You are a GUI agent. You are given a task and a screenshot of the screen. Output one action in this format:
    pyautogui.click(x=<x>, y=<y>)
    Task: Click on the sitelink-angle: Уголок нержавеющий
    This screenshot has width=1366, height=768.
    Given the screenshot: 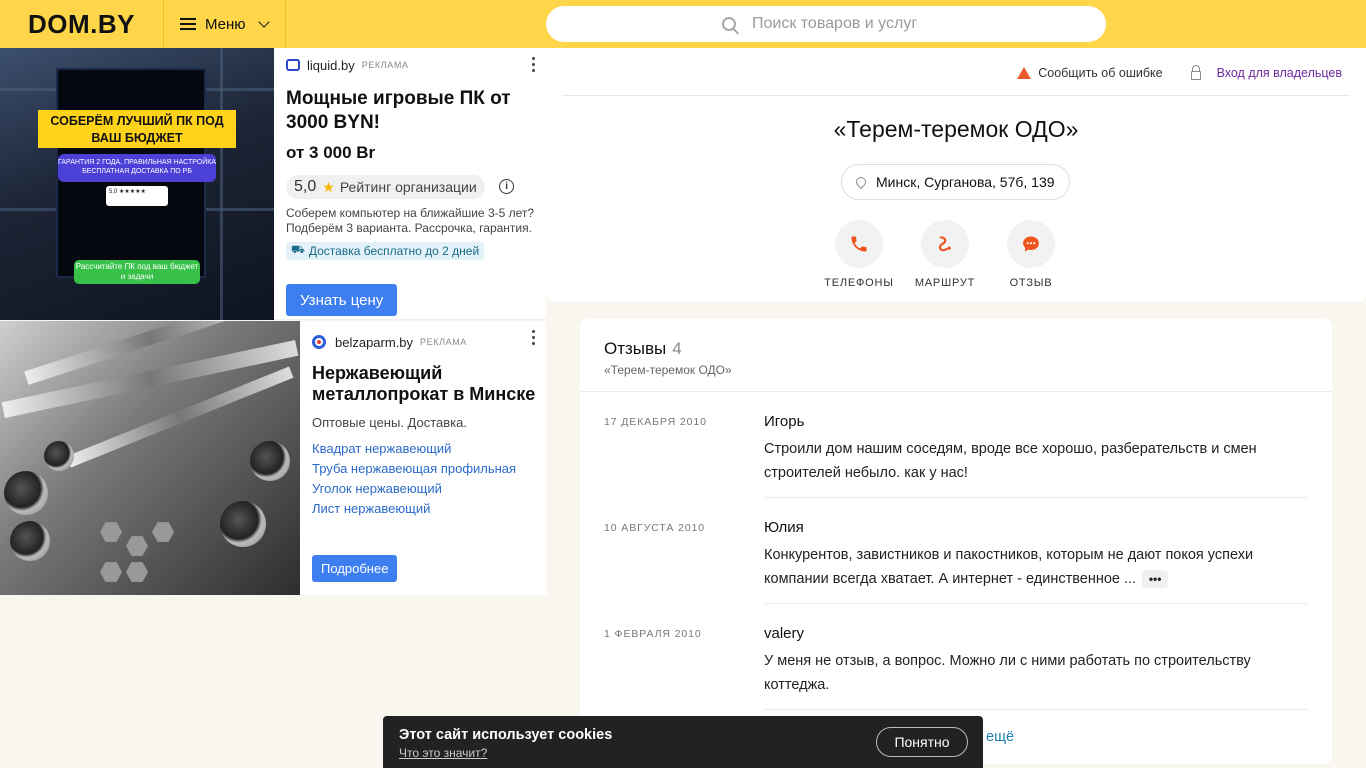 What is the action you would take?
    pyautogui.click(x=427, y=489)
    